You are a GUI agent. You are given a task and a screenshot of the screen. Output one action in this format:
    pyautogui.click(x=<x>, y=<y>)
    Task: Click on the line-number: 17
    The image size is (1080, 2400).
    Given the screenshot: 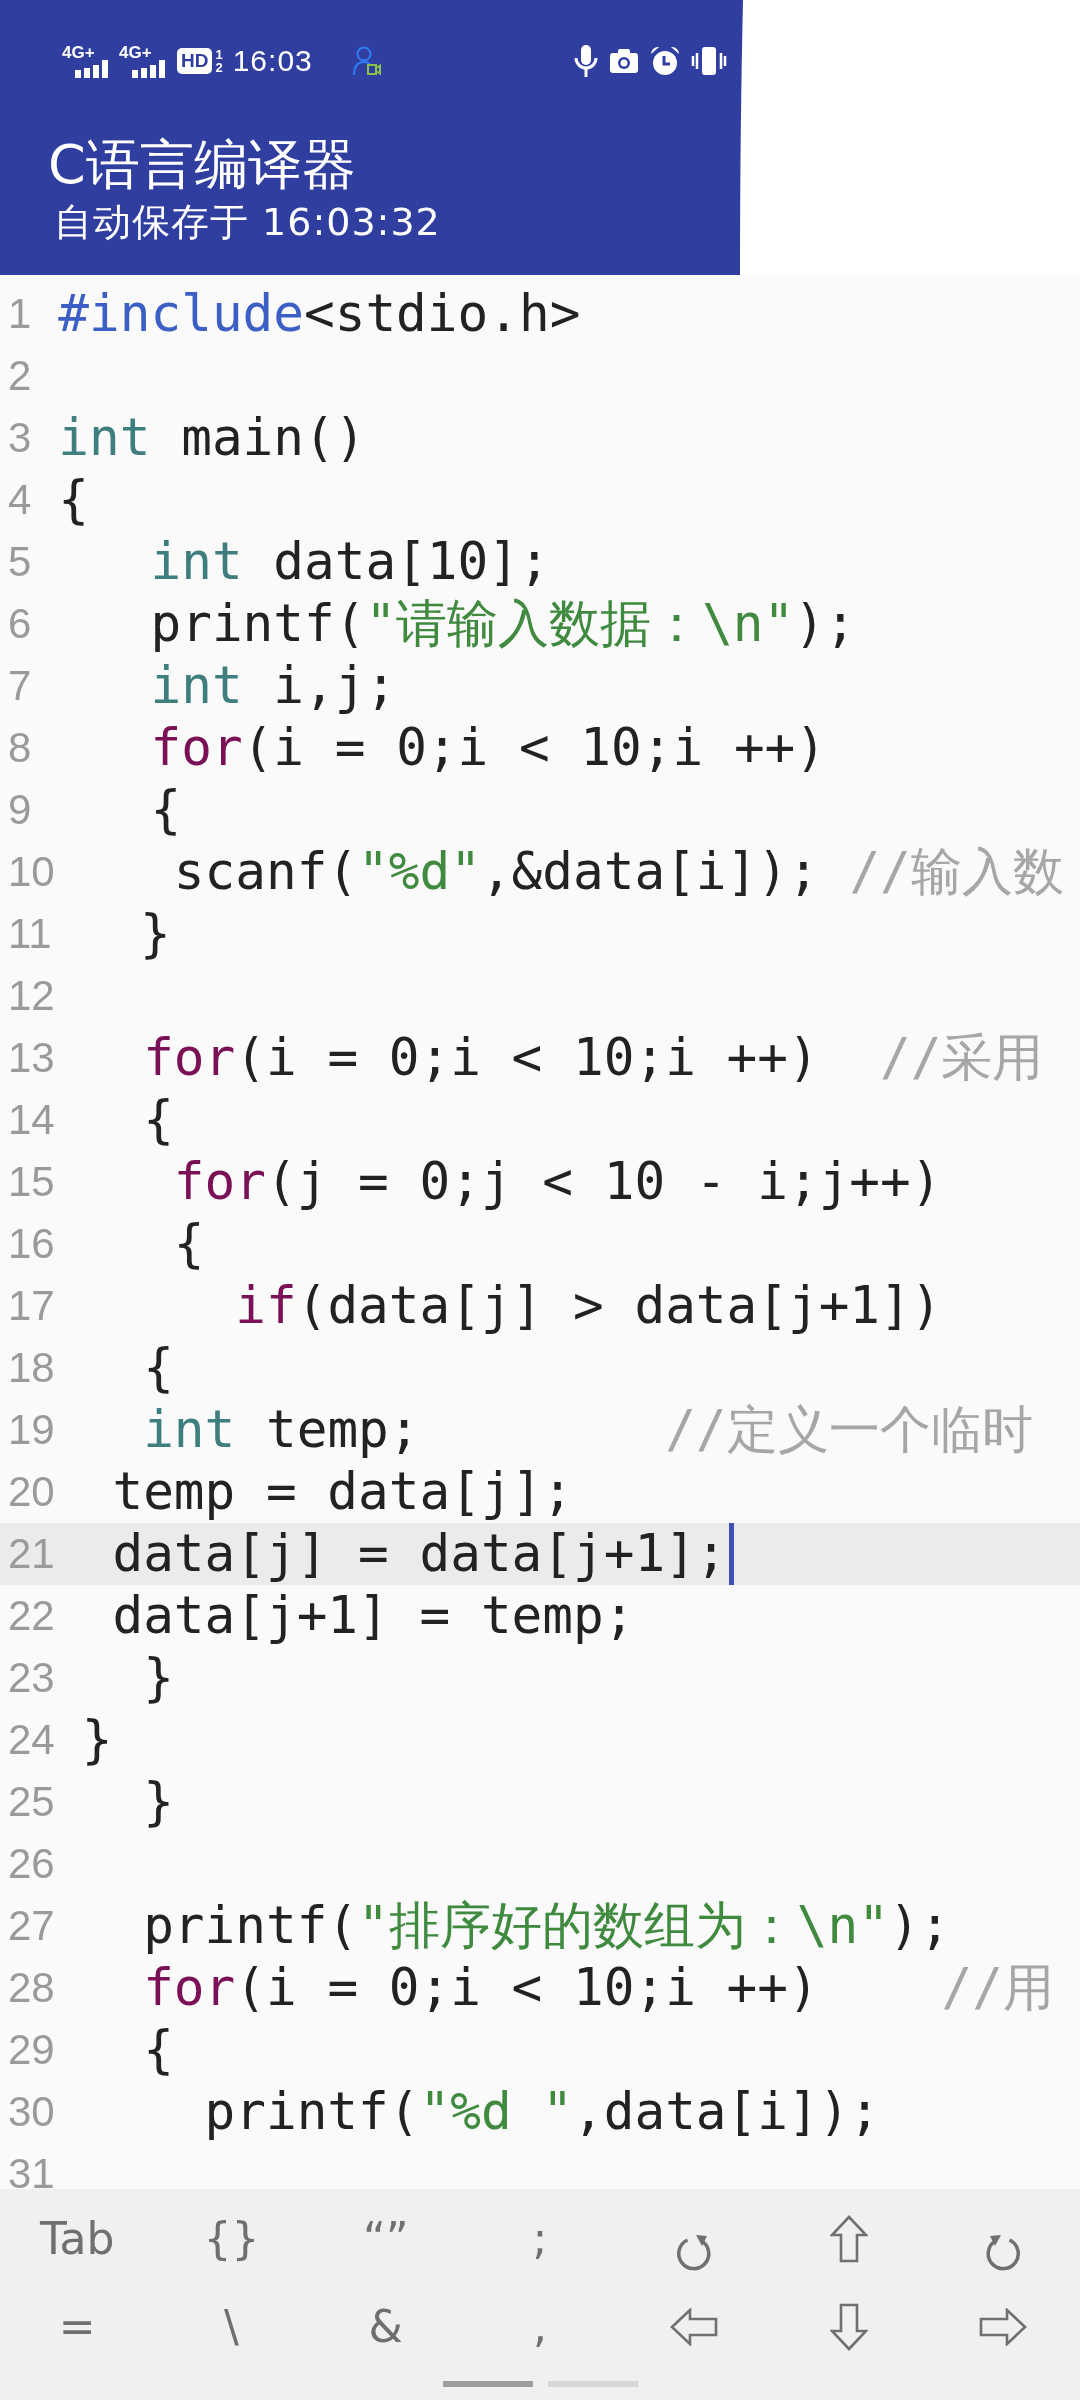 What is the action you would take?
    pyautogui.click(x=31, y=1306)
    